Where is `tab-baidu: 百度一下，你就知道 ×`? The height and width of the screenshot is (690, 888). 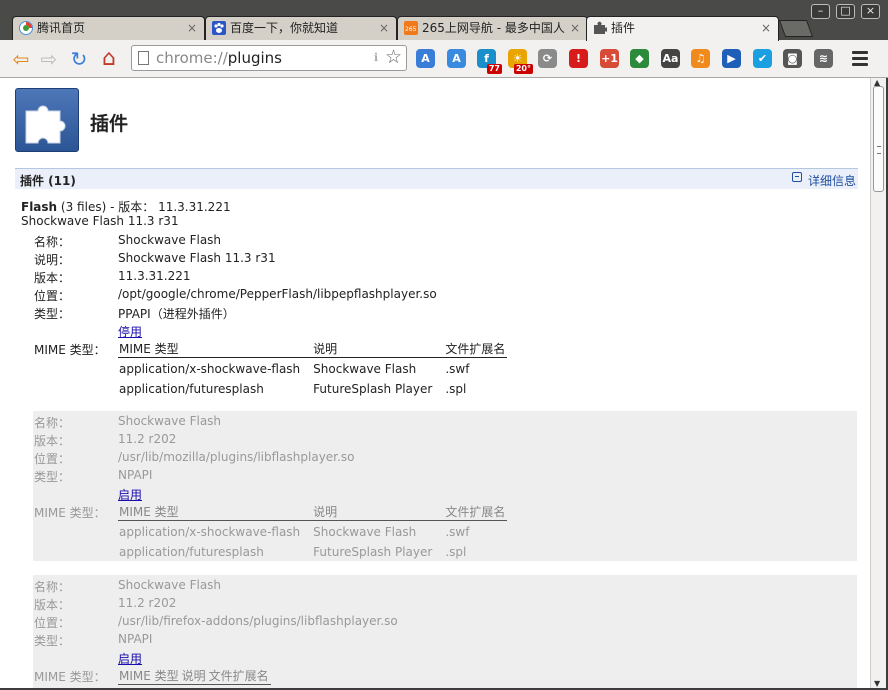 tab-baidu: 百度一下，你就知道 × is located at coordinates (301, 28).